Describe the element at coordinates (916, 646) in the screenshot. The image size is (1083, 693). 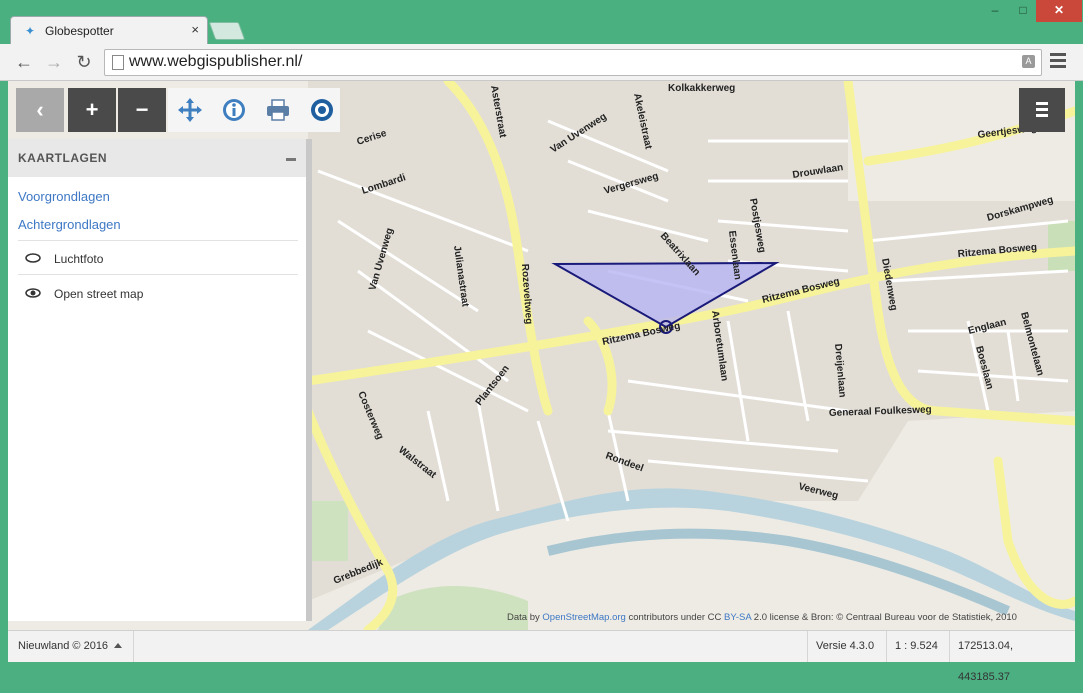
I see `scale-text: 1 : 9.524` at that location.